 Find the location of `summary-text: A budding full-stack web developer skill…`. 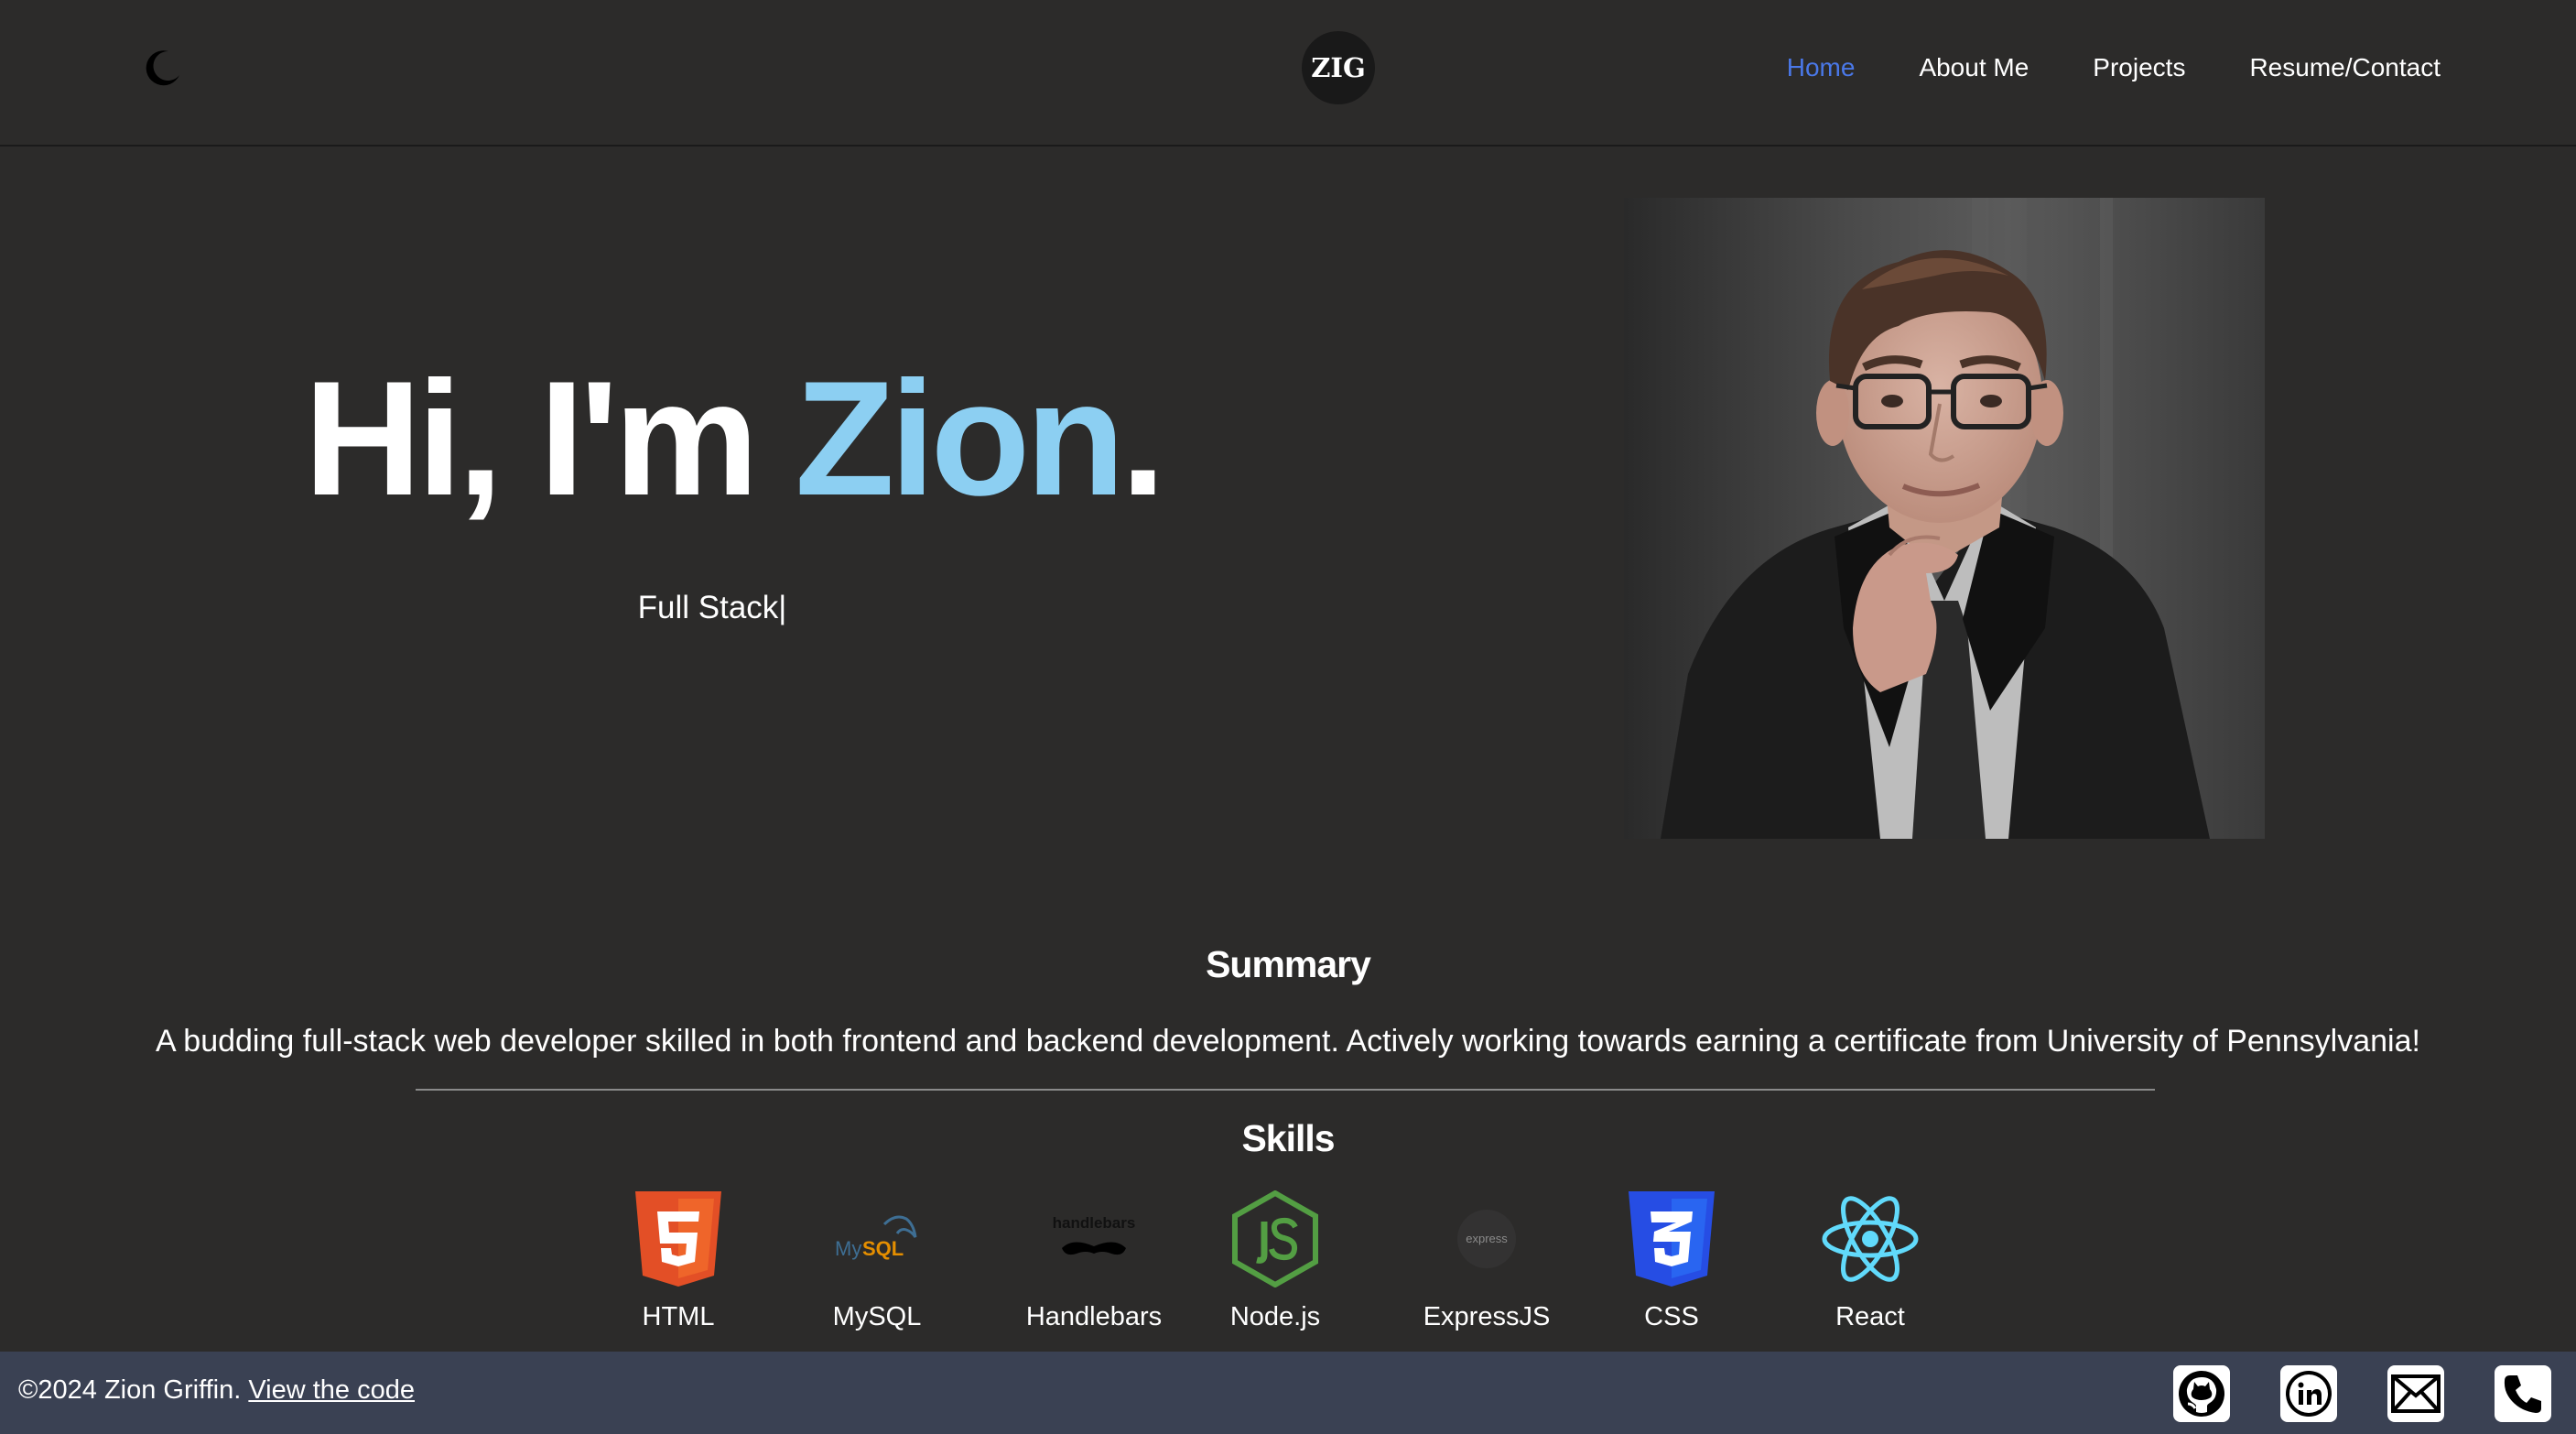

summary-text: A budding full-stack web developer skill… is located at coordinates (1288, 1041).